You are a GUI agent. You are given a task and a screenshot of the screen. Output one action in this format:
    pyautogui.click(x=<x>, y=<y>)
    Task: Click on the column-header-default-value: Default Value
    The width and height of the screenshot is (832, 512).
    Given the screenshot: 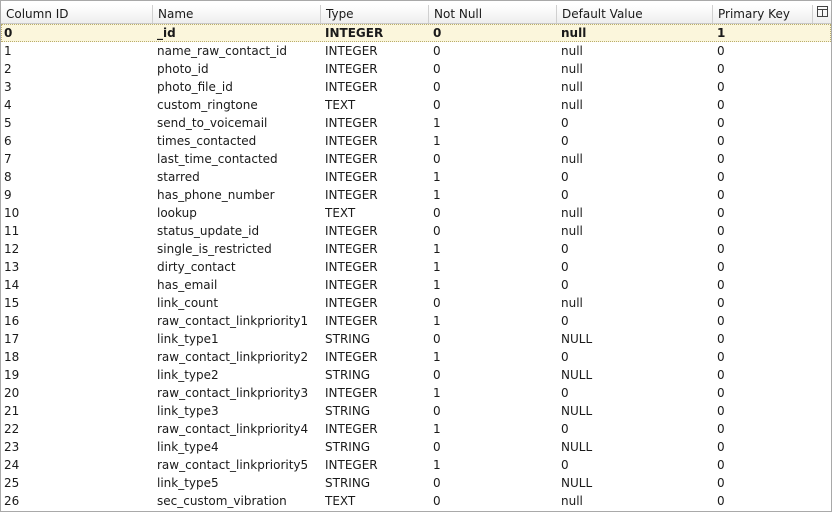 What is the action you would take?
    pyautogui.click(x=635, y=14)
    